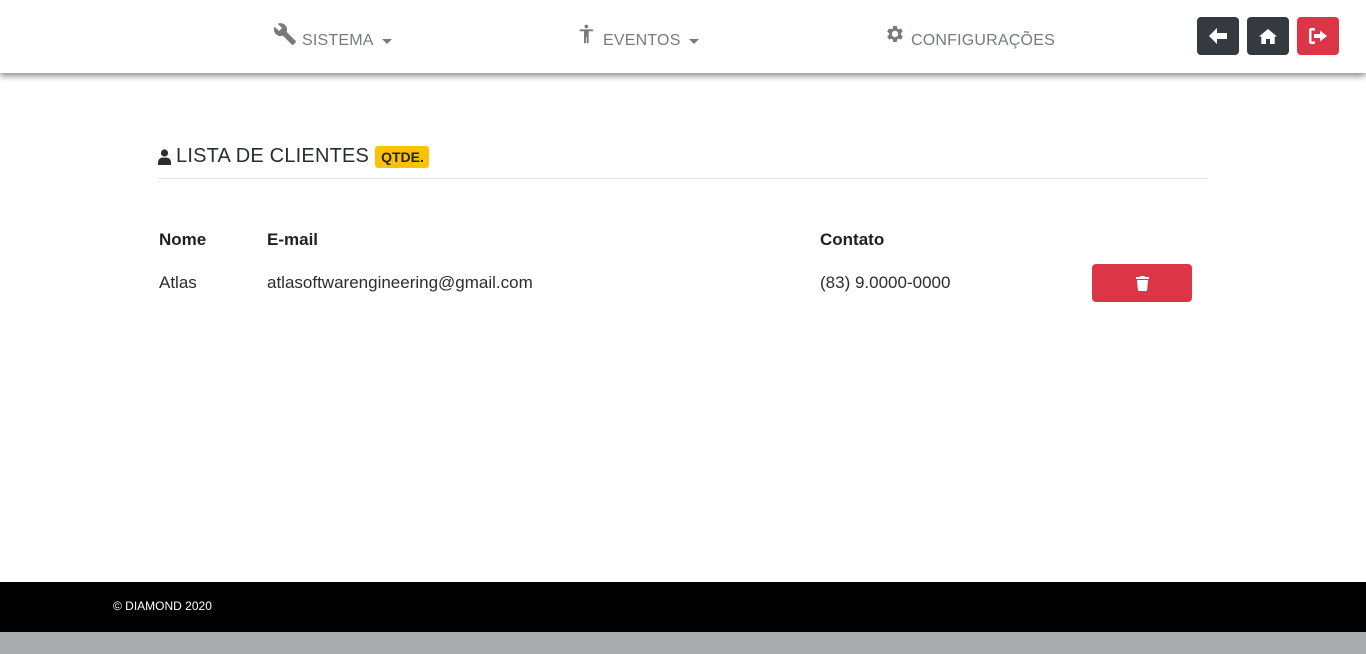 Image resolution: width=1366 pixels, height=654 pixels. I want to click on accessibility-icon, so click(586, 34).